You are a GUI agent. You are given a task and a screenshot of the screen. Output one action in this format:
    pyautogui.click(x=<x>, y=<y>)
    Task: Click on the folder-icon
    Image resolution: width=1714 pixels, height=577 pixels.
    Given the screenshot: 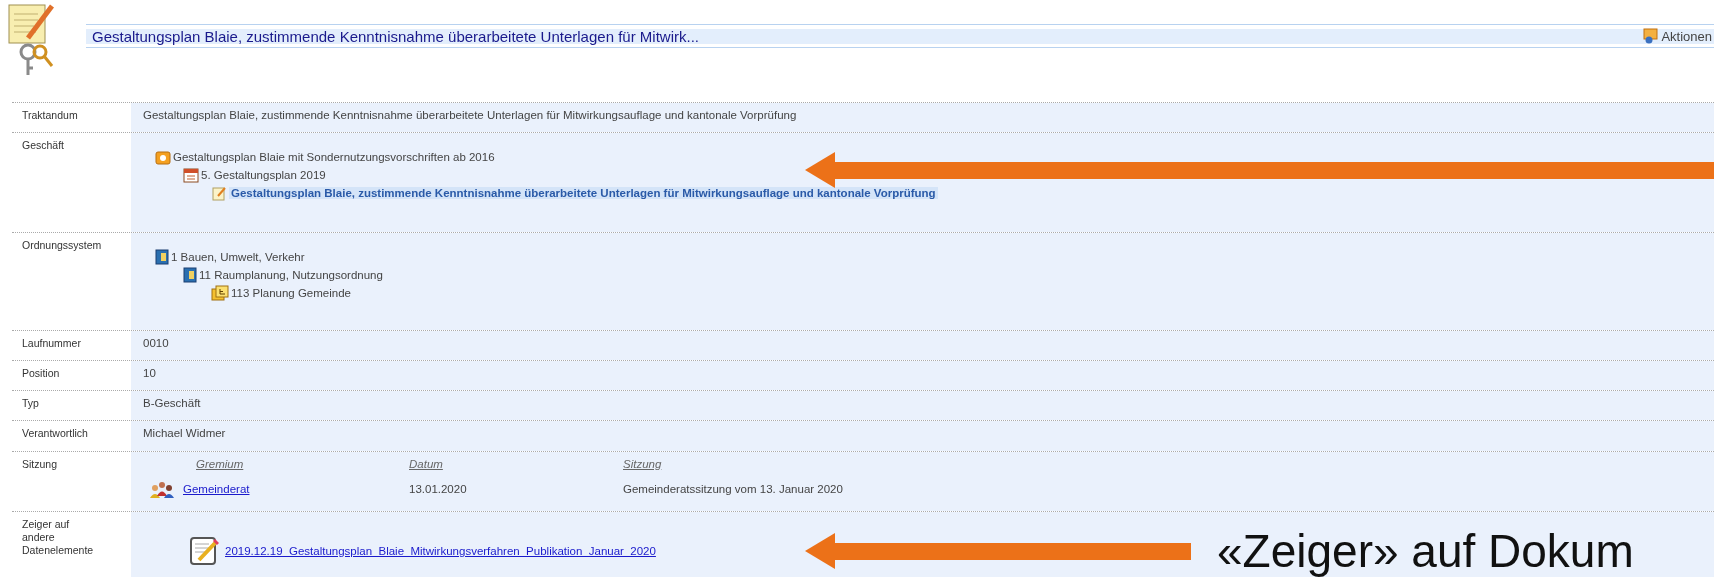 What is the action you would take?
    pyautogui.click(x=163, y=157)
    